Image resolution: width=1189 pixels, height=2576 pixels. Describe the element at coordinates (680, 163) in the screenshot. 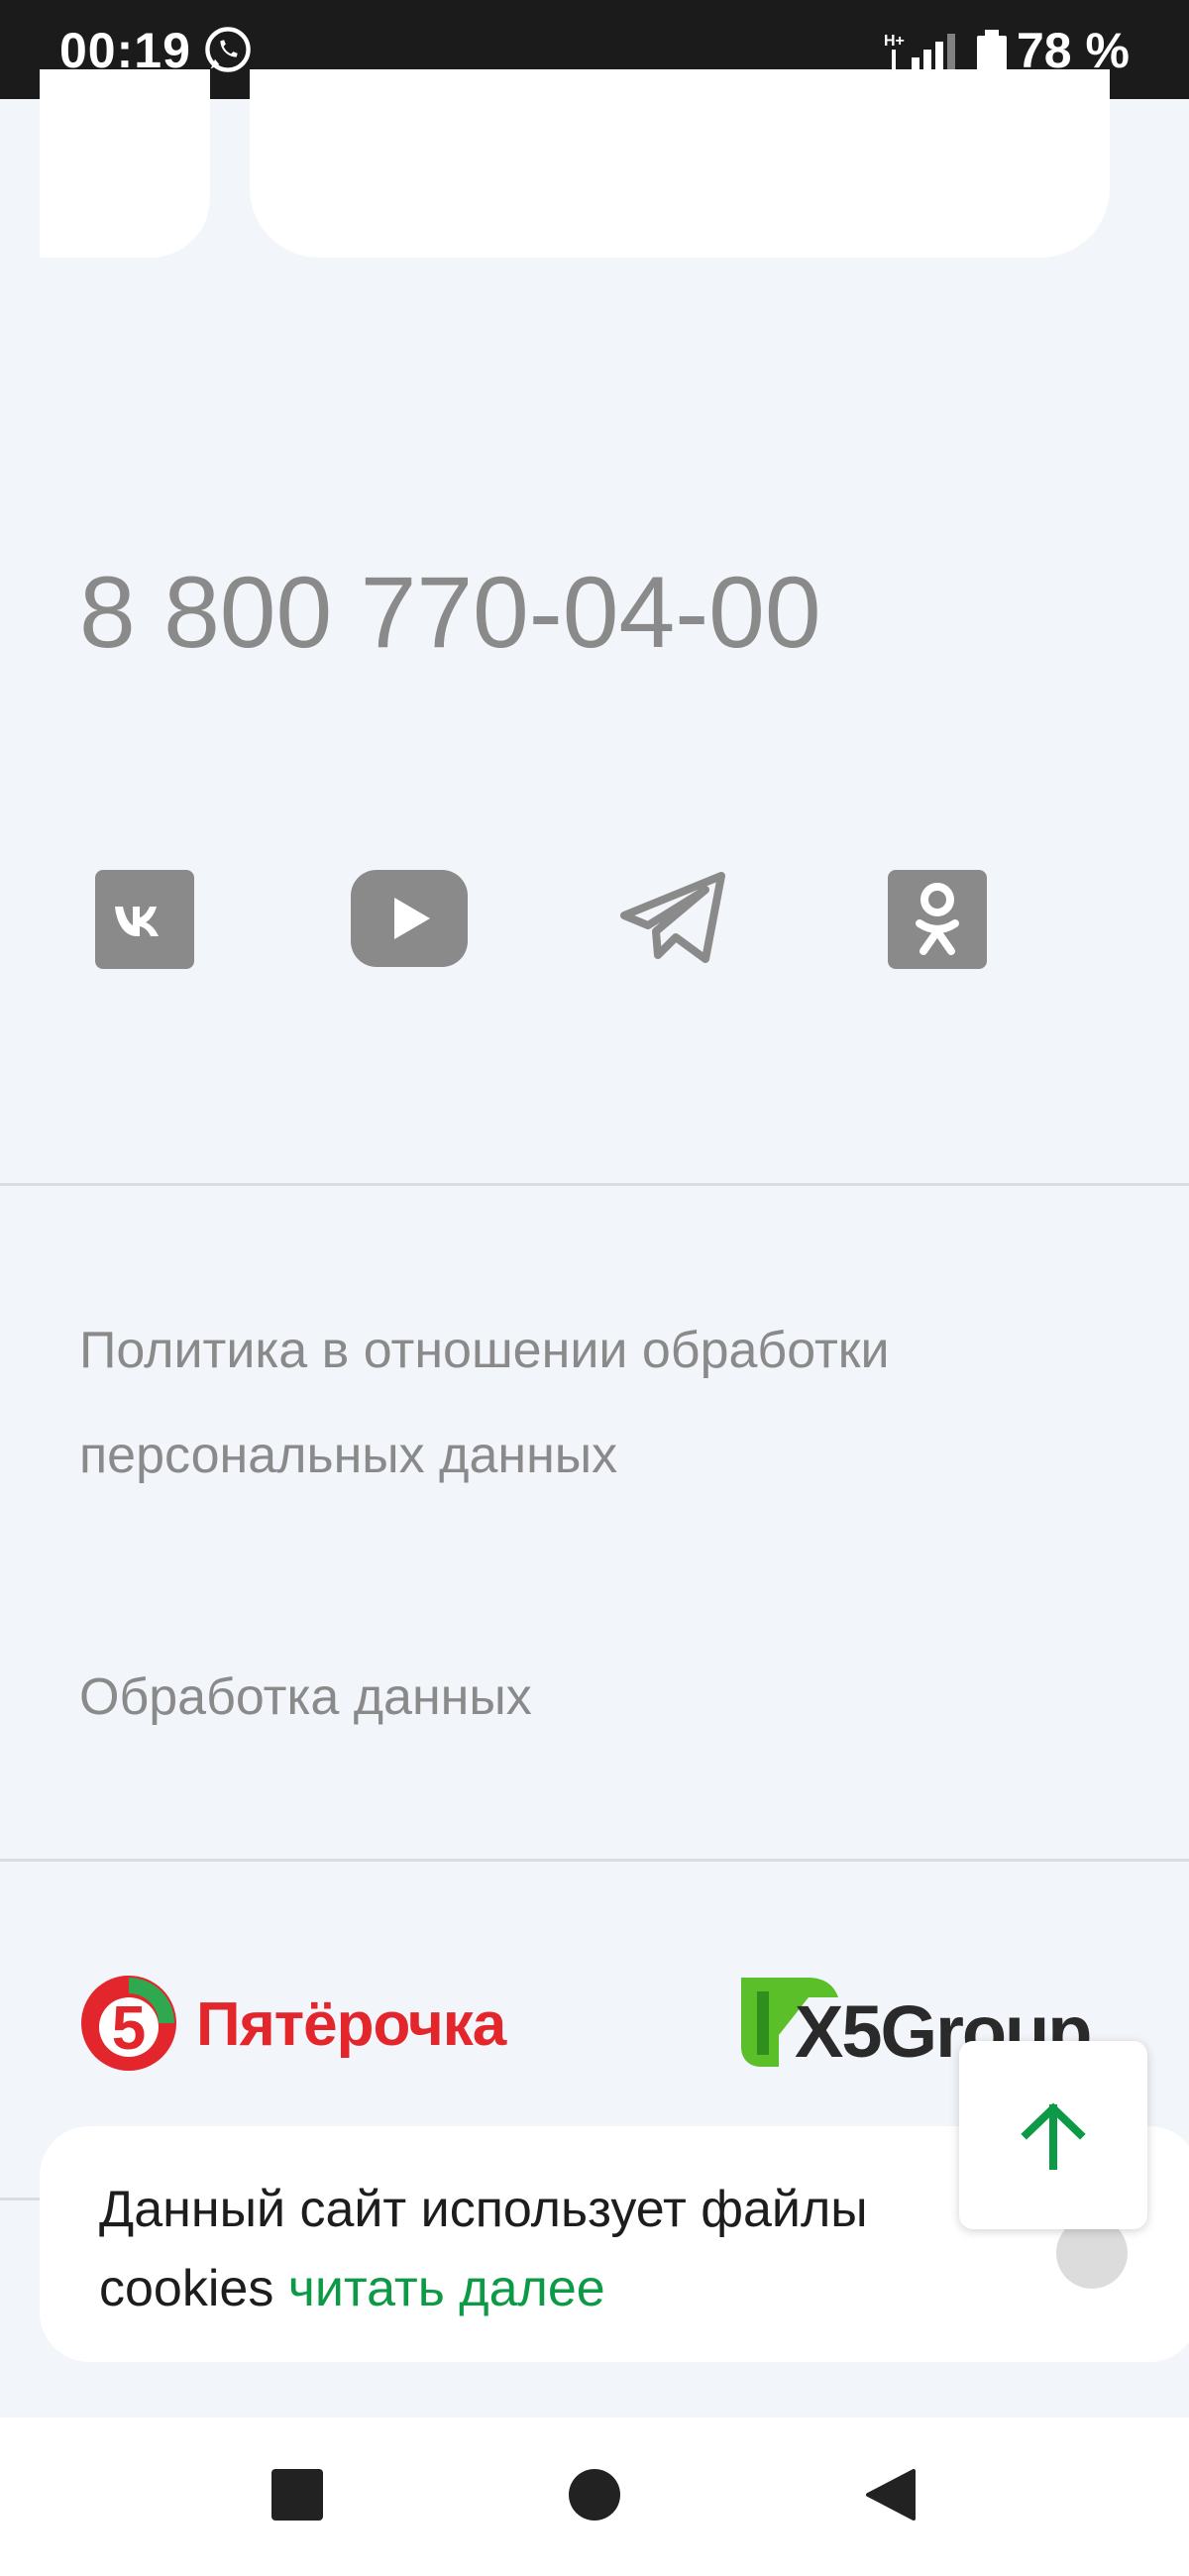

I see `card-right` at that location.